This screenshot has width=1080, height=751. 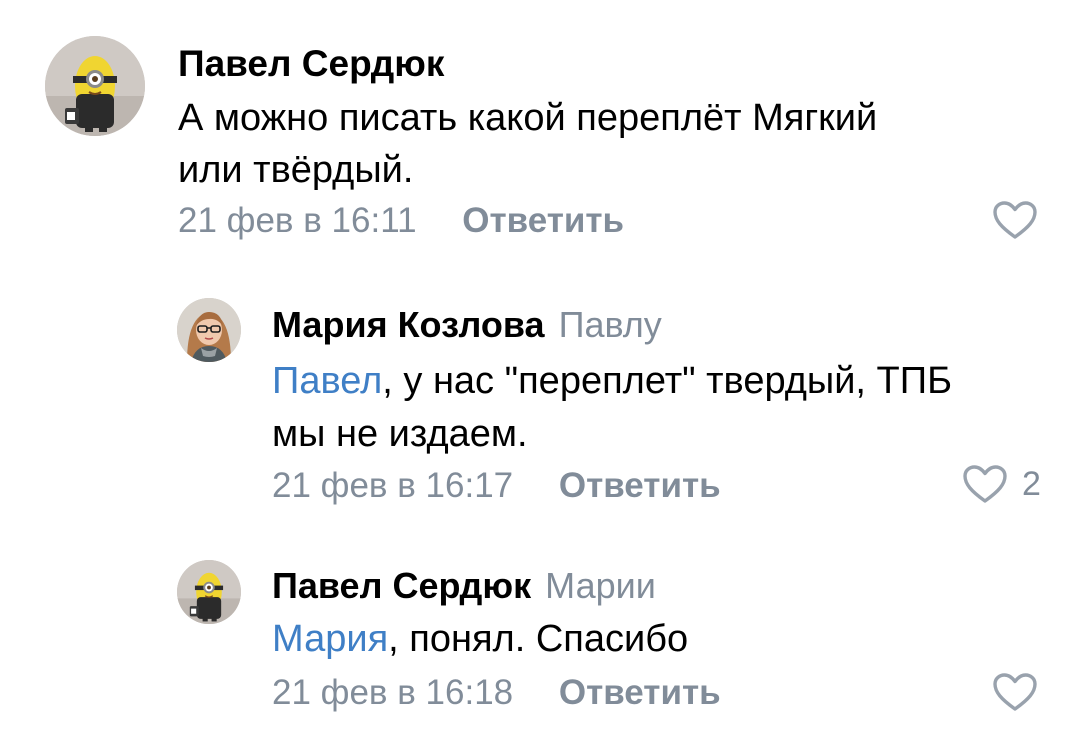 What do you see at coordinates (327, 381) in the screenshot?
I see `mention-link: Павел` at bounding box center [327, 381].